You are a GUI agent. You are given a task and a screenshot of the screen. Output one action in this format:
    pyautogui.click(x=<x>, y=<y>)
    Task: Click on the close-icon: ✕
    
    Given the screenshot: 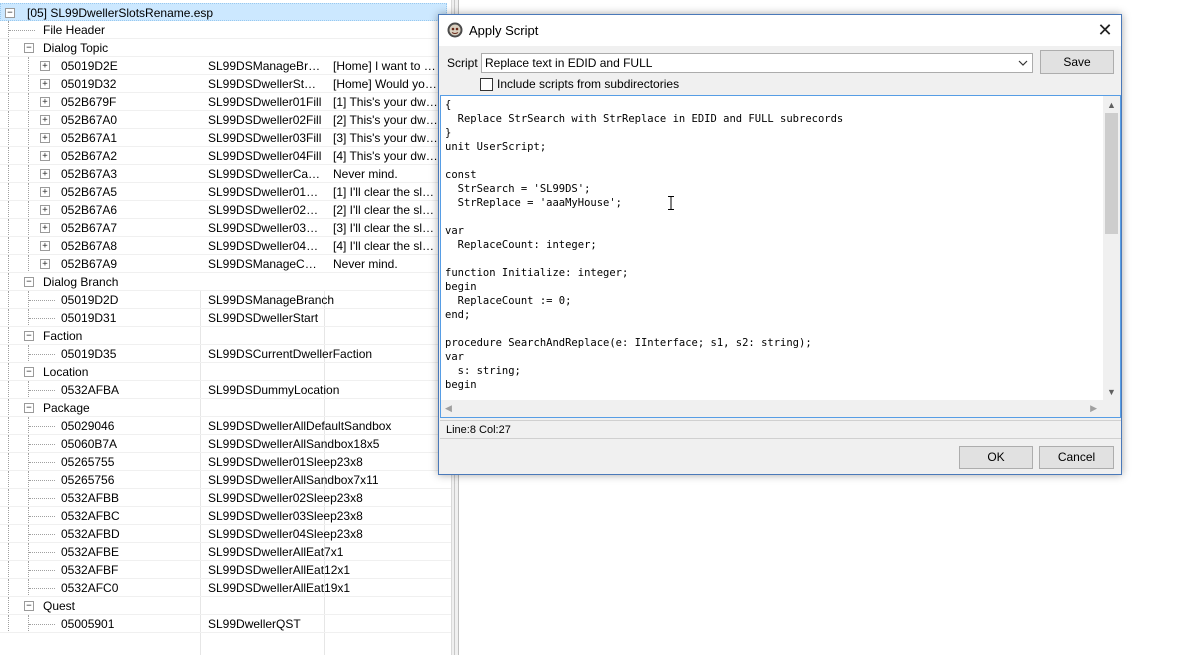 What is the action you would take?
    pyautogui.click(x=1105, y=30)
    